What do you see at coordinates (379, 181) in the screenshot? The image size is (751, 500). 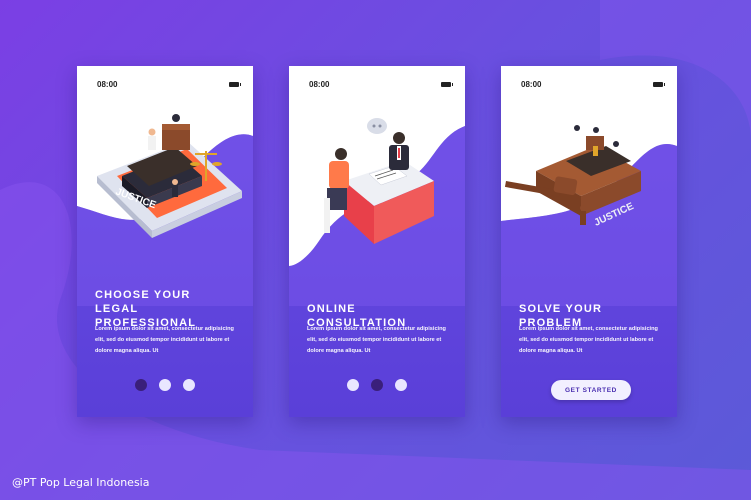 I see `consultation-desk-icon` at bounding box center [379, 181].